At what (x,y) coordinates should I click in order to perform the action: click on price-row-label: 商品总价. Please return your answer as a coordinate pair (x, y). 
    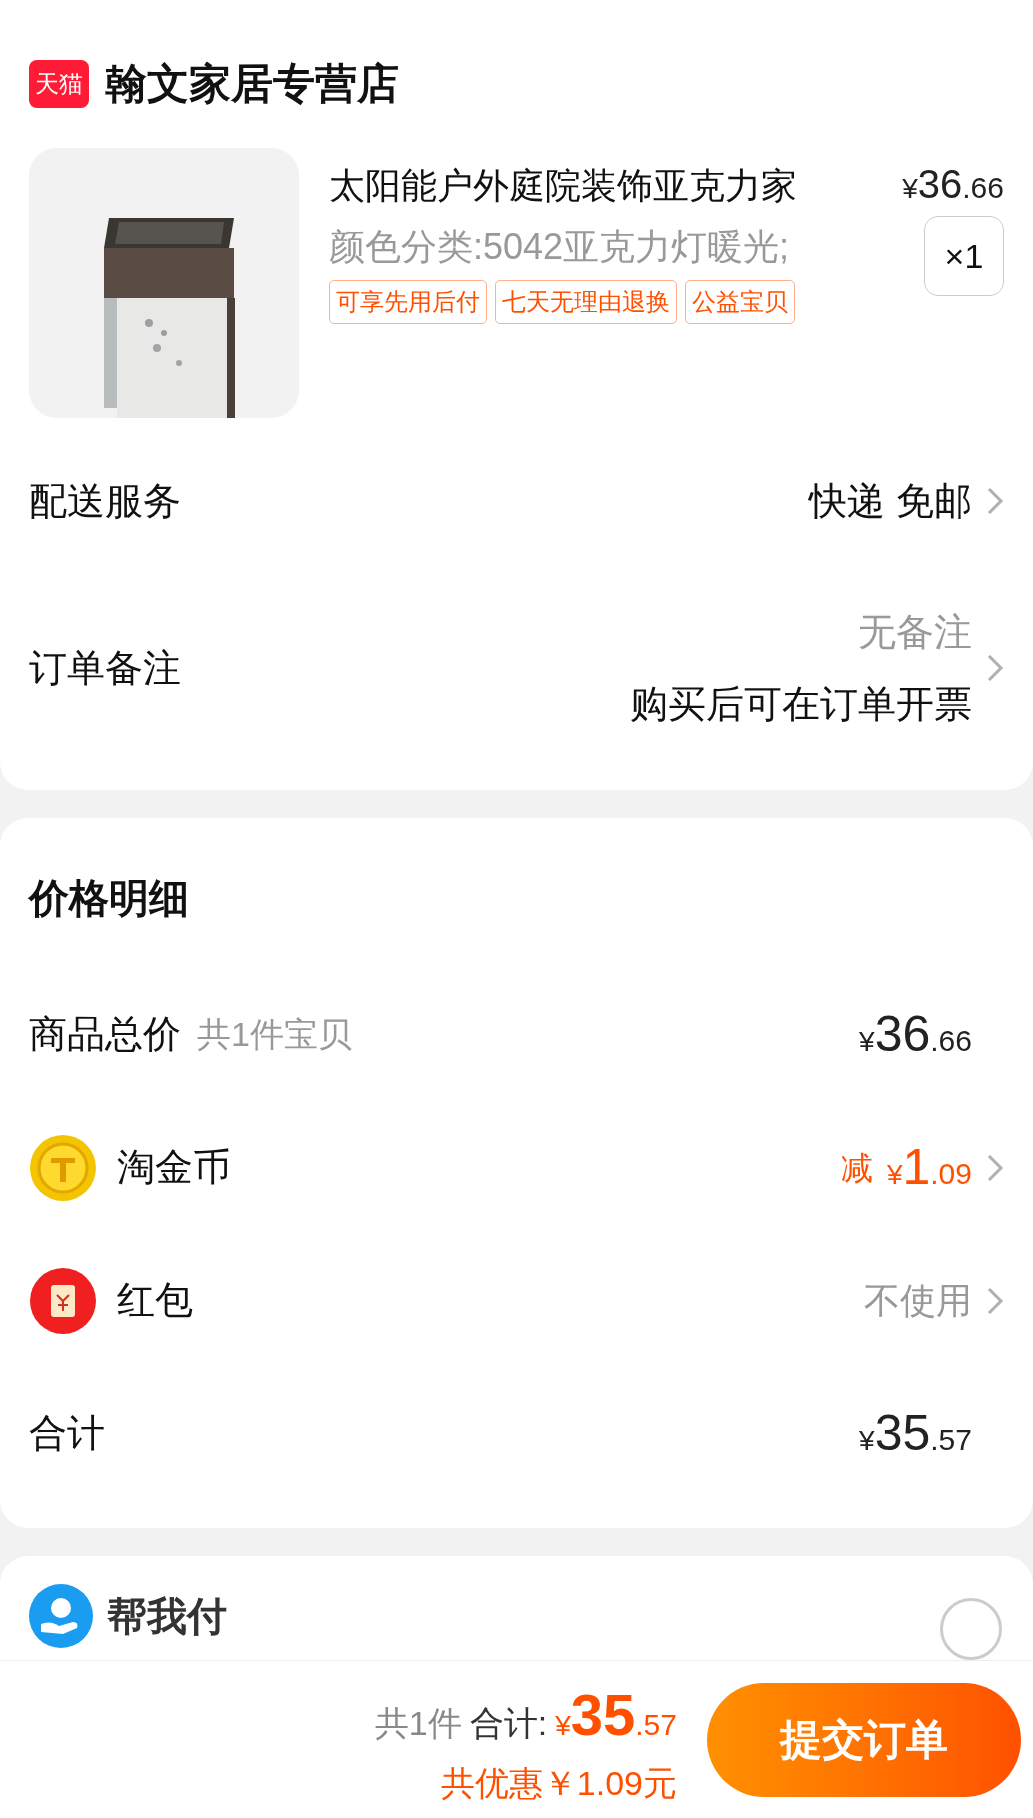
    Looking at the image, I should click on (105, 1034).